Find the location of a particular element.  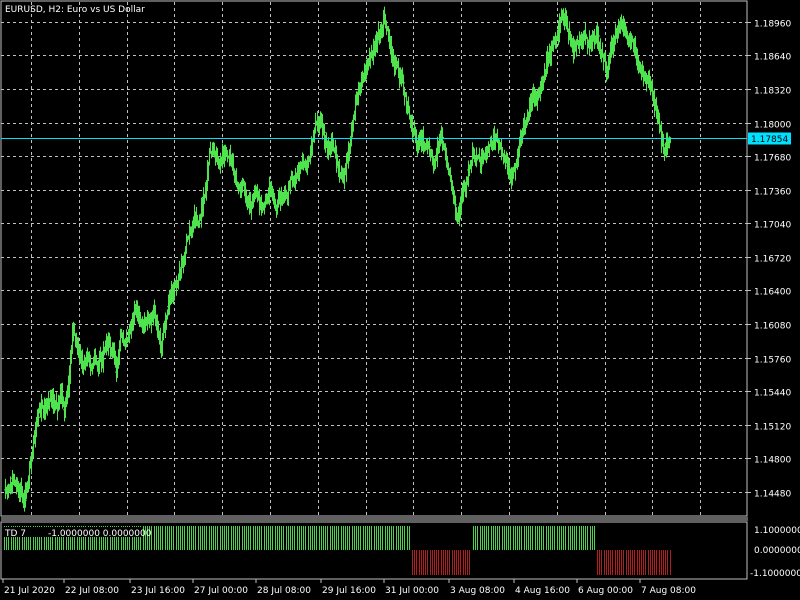

x-tick-label: 31 Jul 00:00 is located at coordinates (412, 591).